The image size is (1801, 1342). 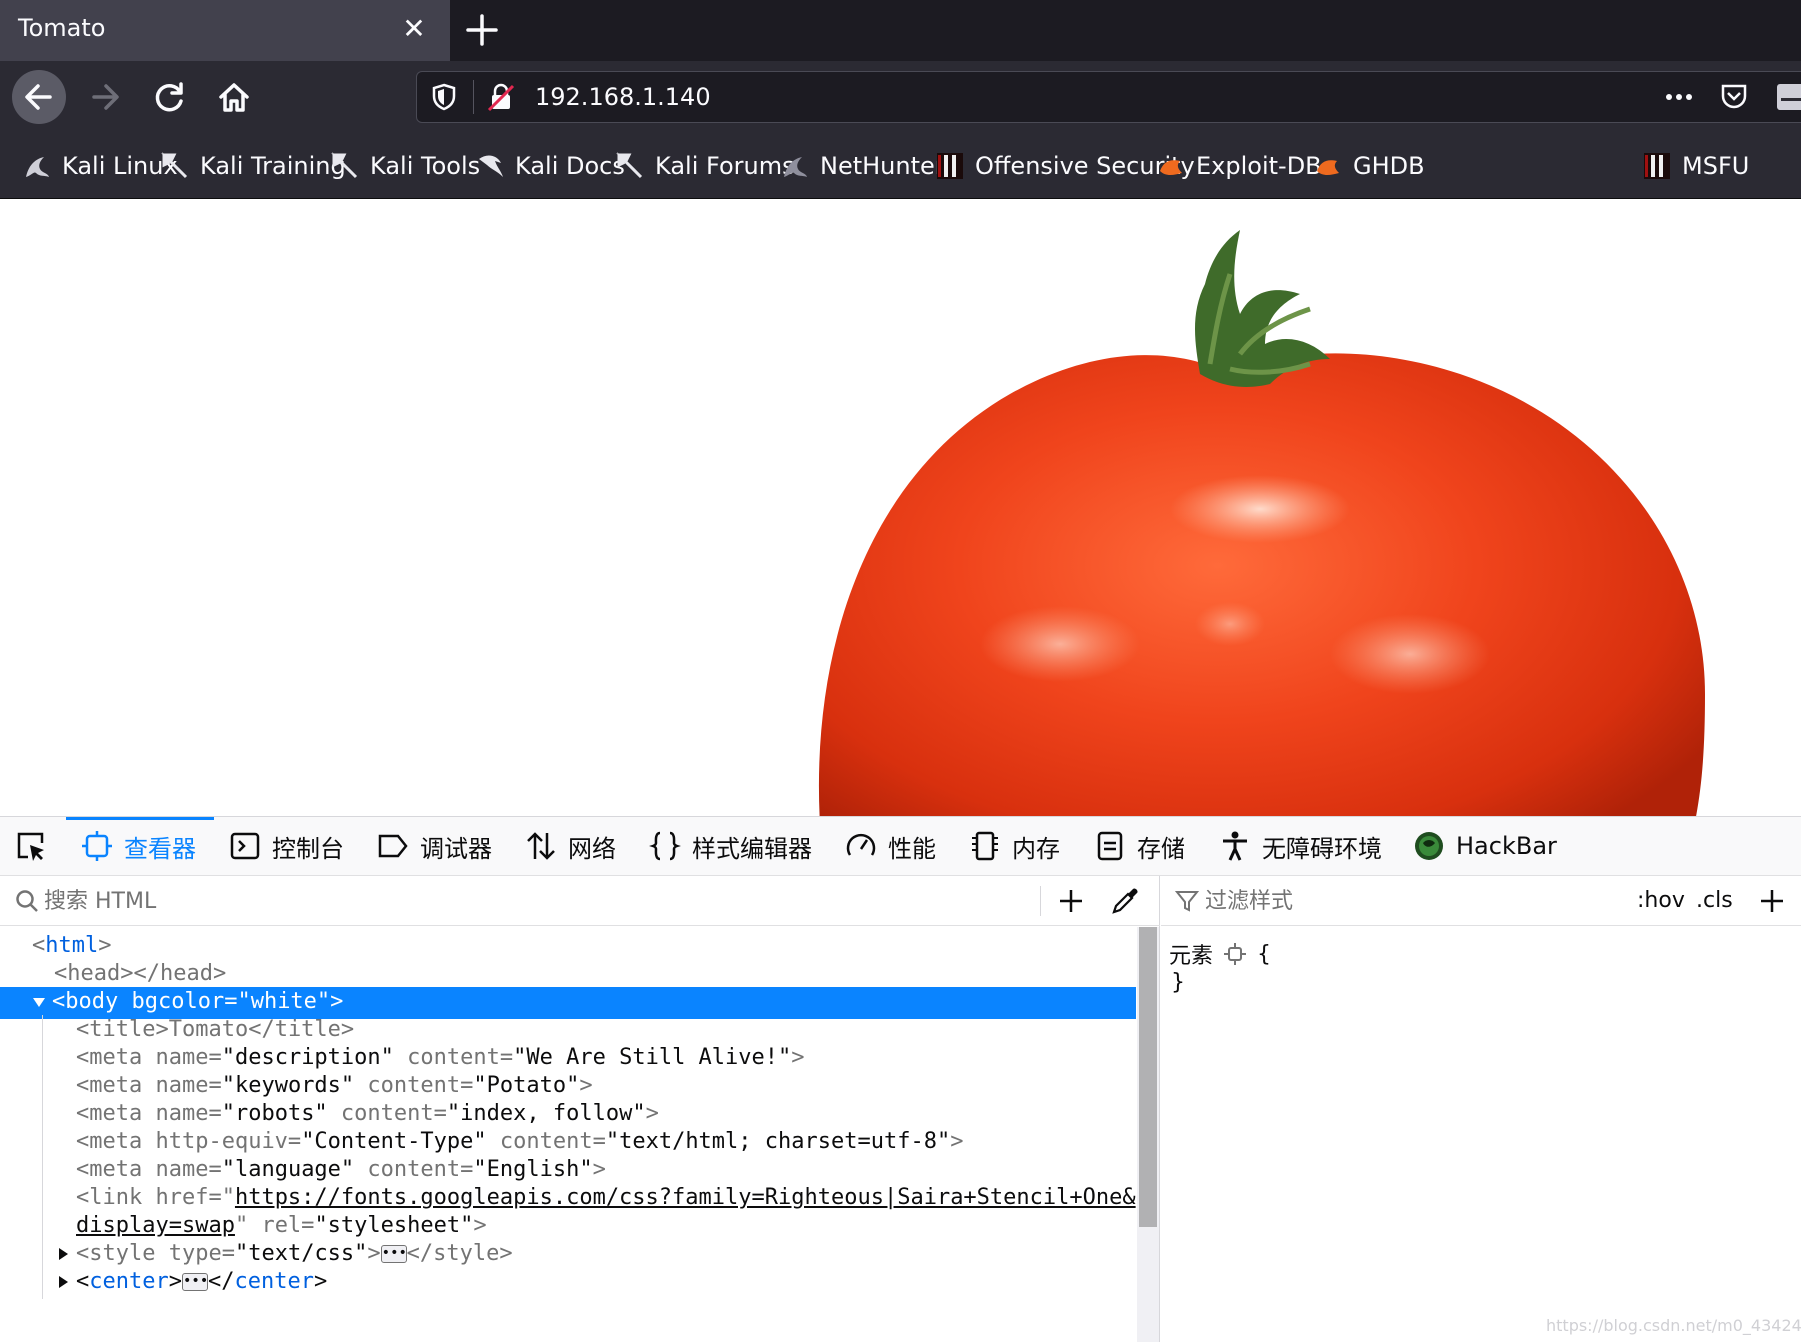 I want to click on bookmark-label: Kali Docs, so click(x=570, y=166).